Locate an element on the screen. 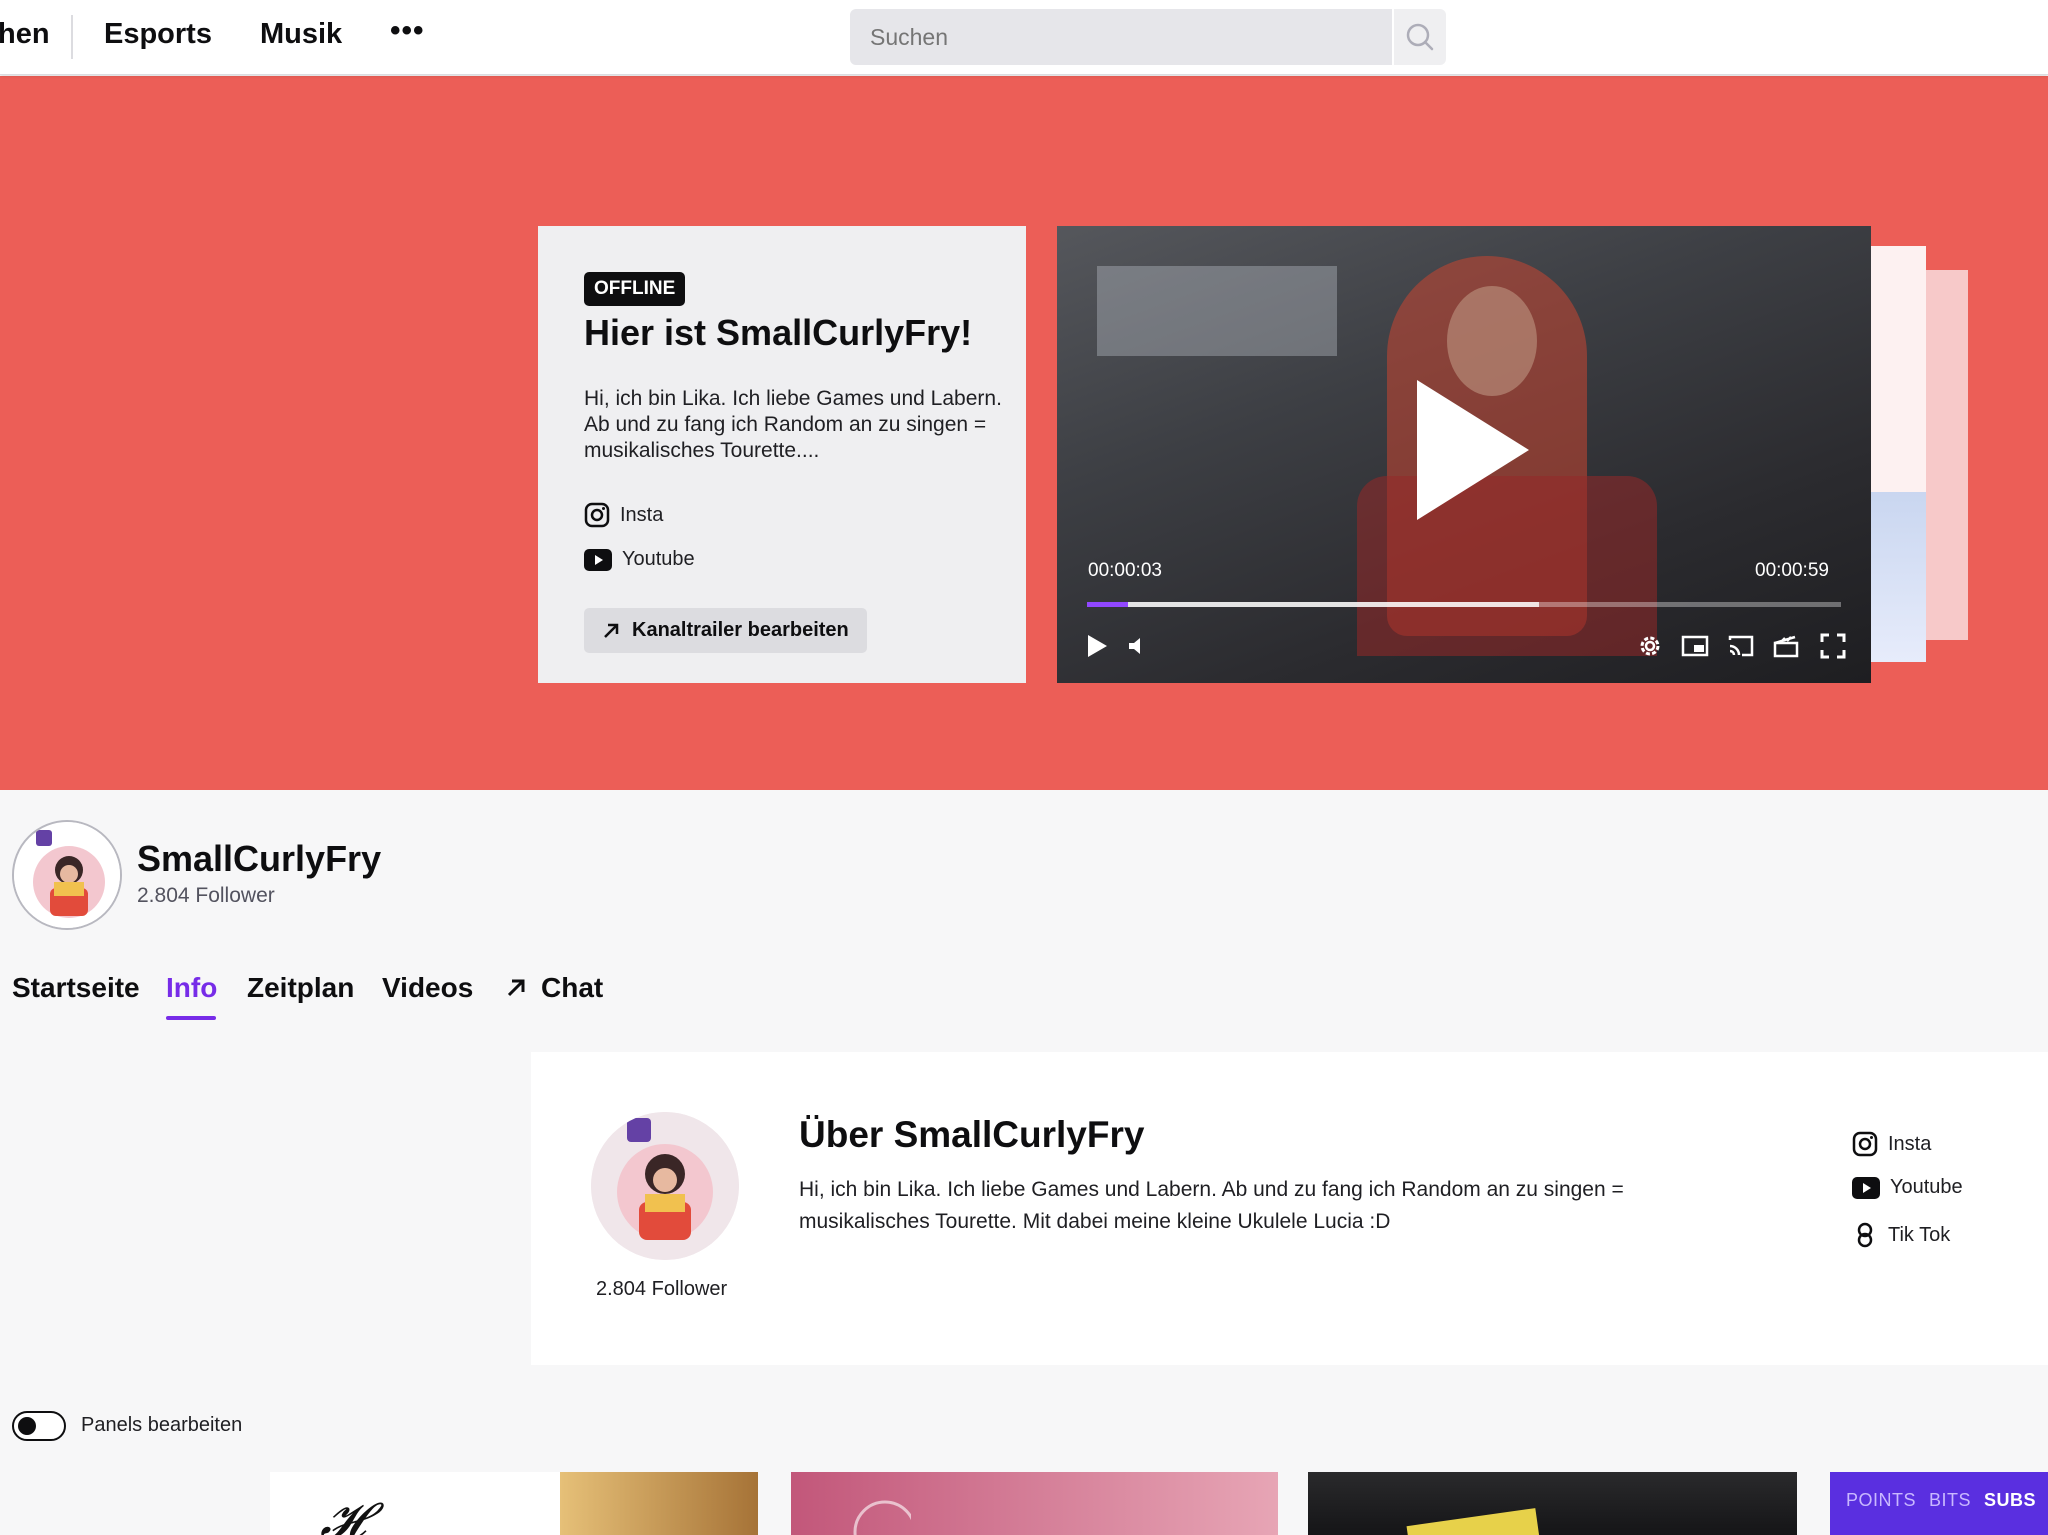 This screenshot has height=1535, width=2048. fullscreen-icon is located at coordinates (1833, 646).